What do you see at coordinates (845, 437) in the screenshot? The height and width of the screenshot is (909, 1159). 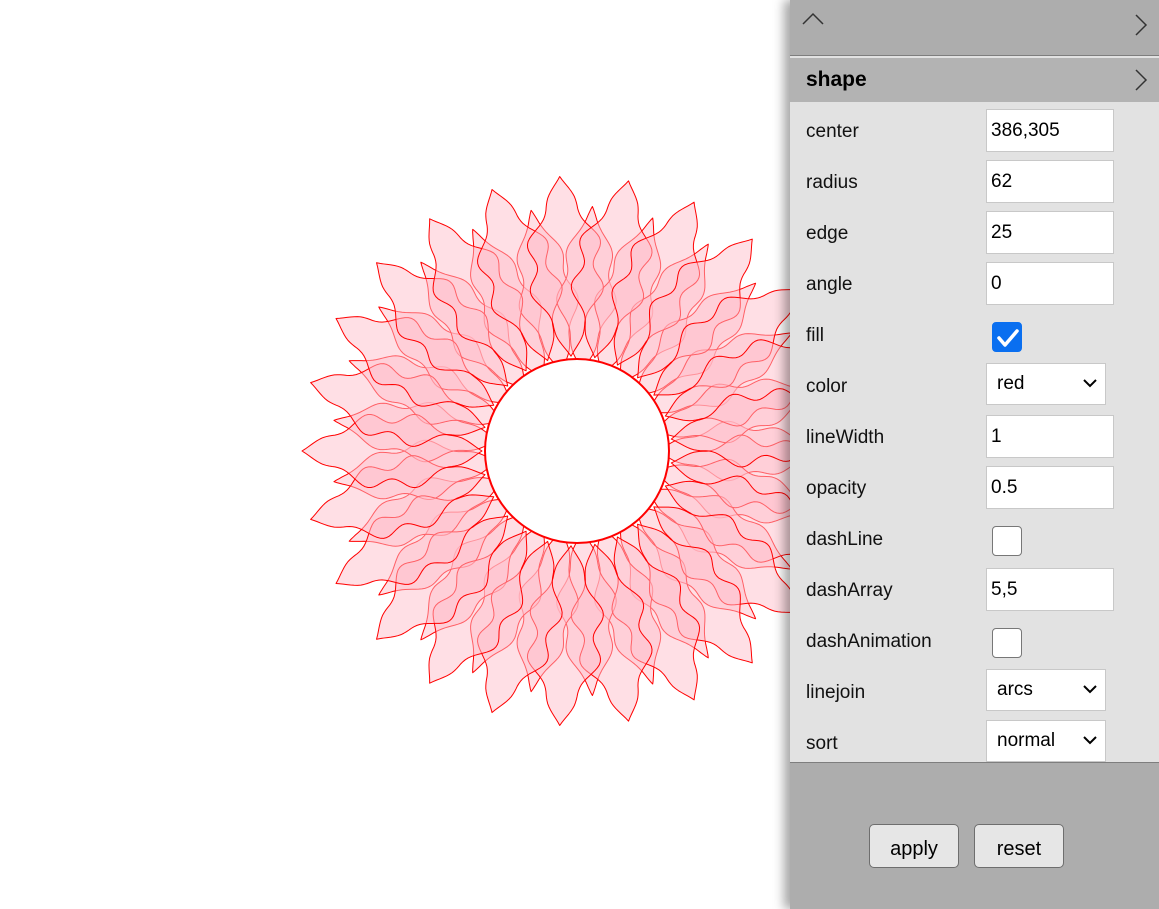 I see `linewidth-label: lineWidth` at bounding box center [845, 437].